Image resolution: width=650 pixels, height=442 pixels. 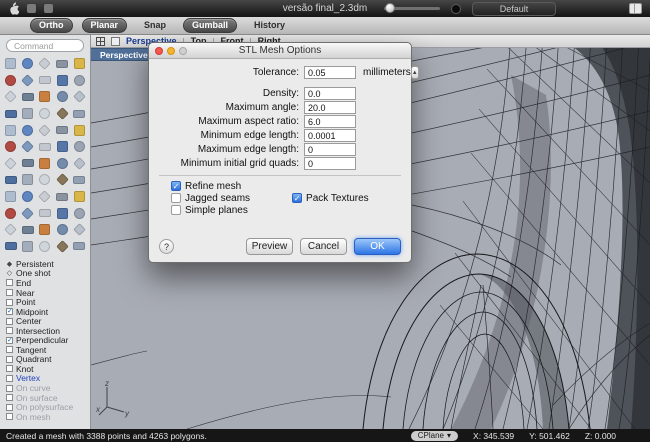 I want to click on dialog-checkbox-simple-planes: Simple planes, so click(x=210, y=210).